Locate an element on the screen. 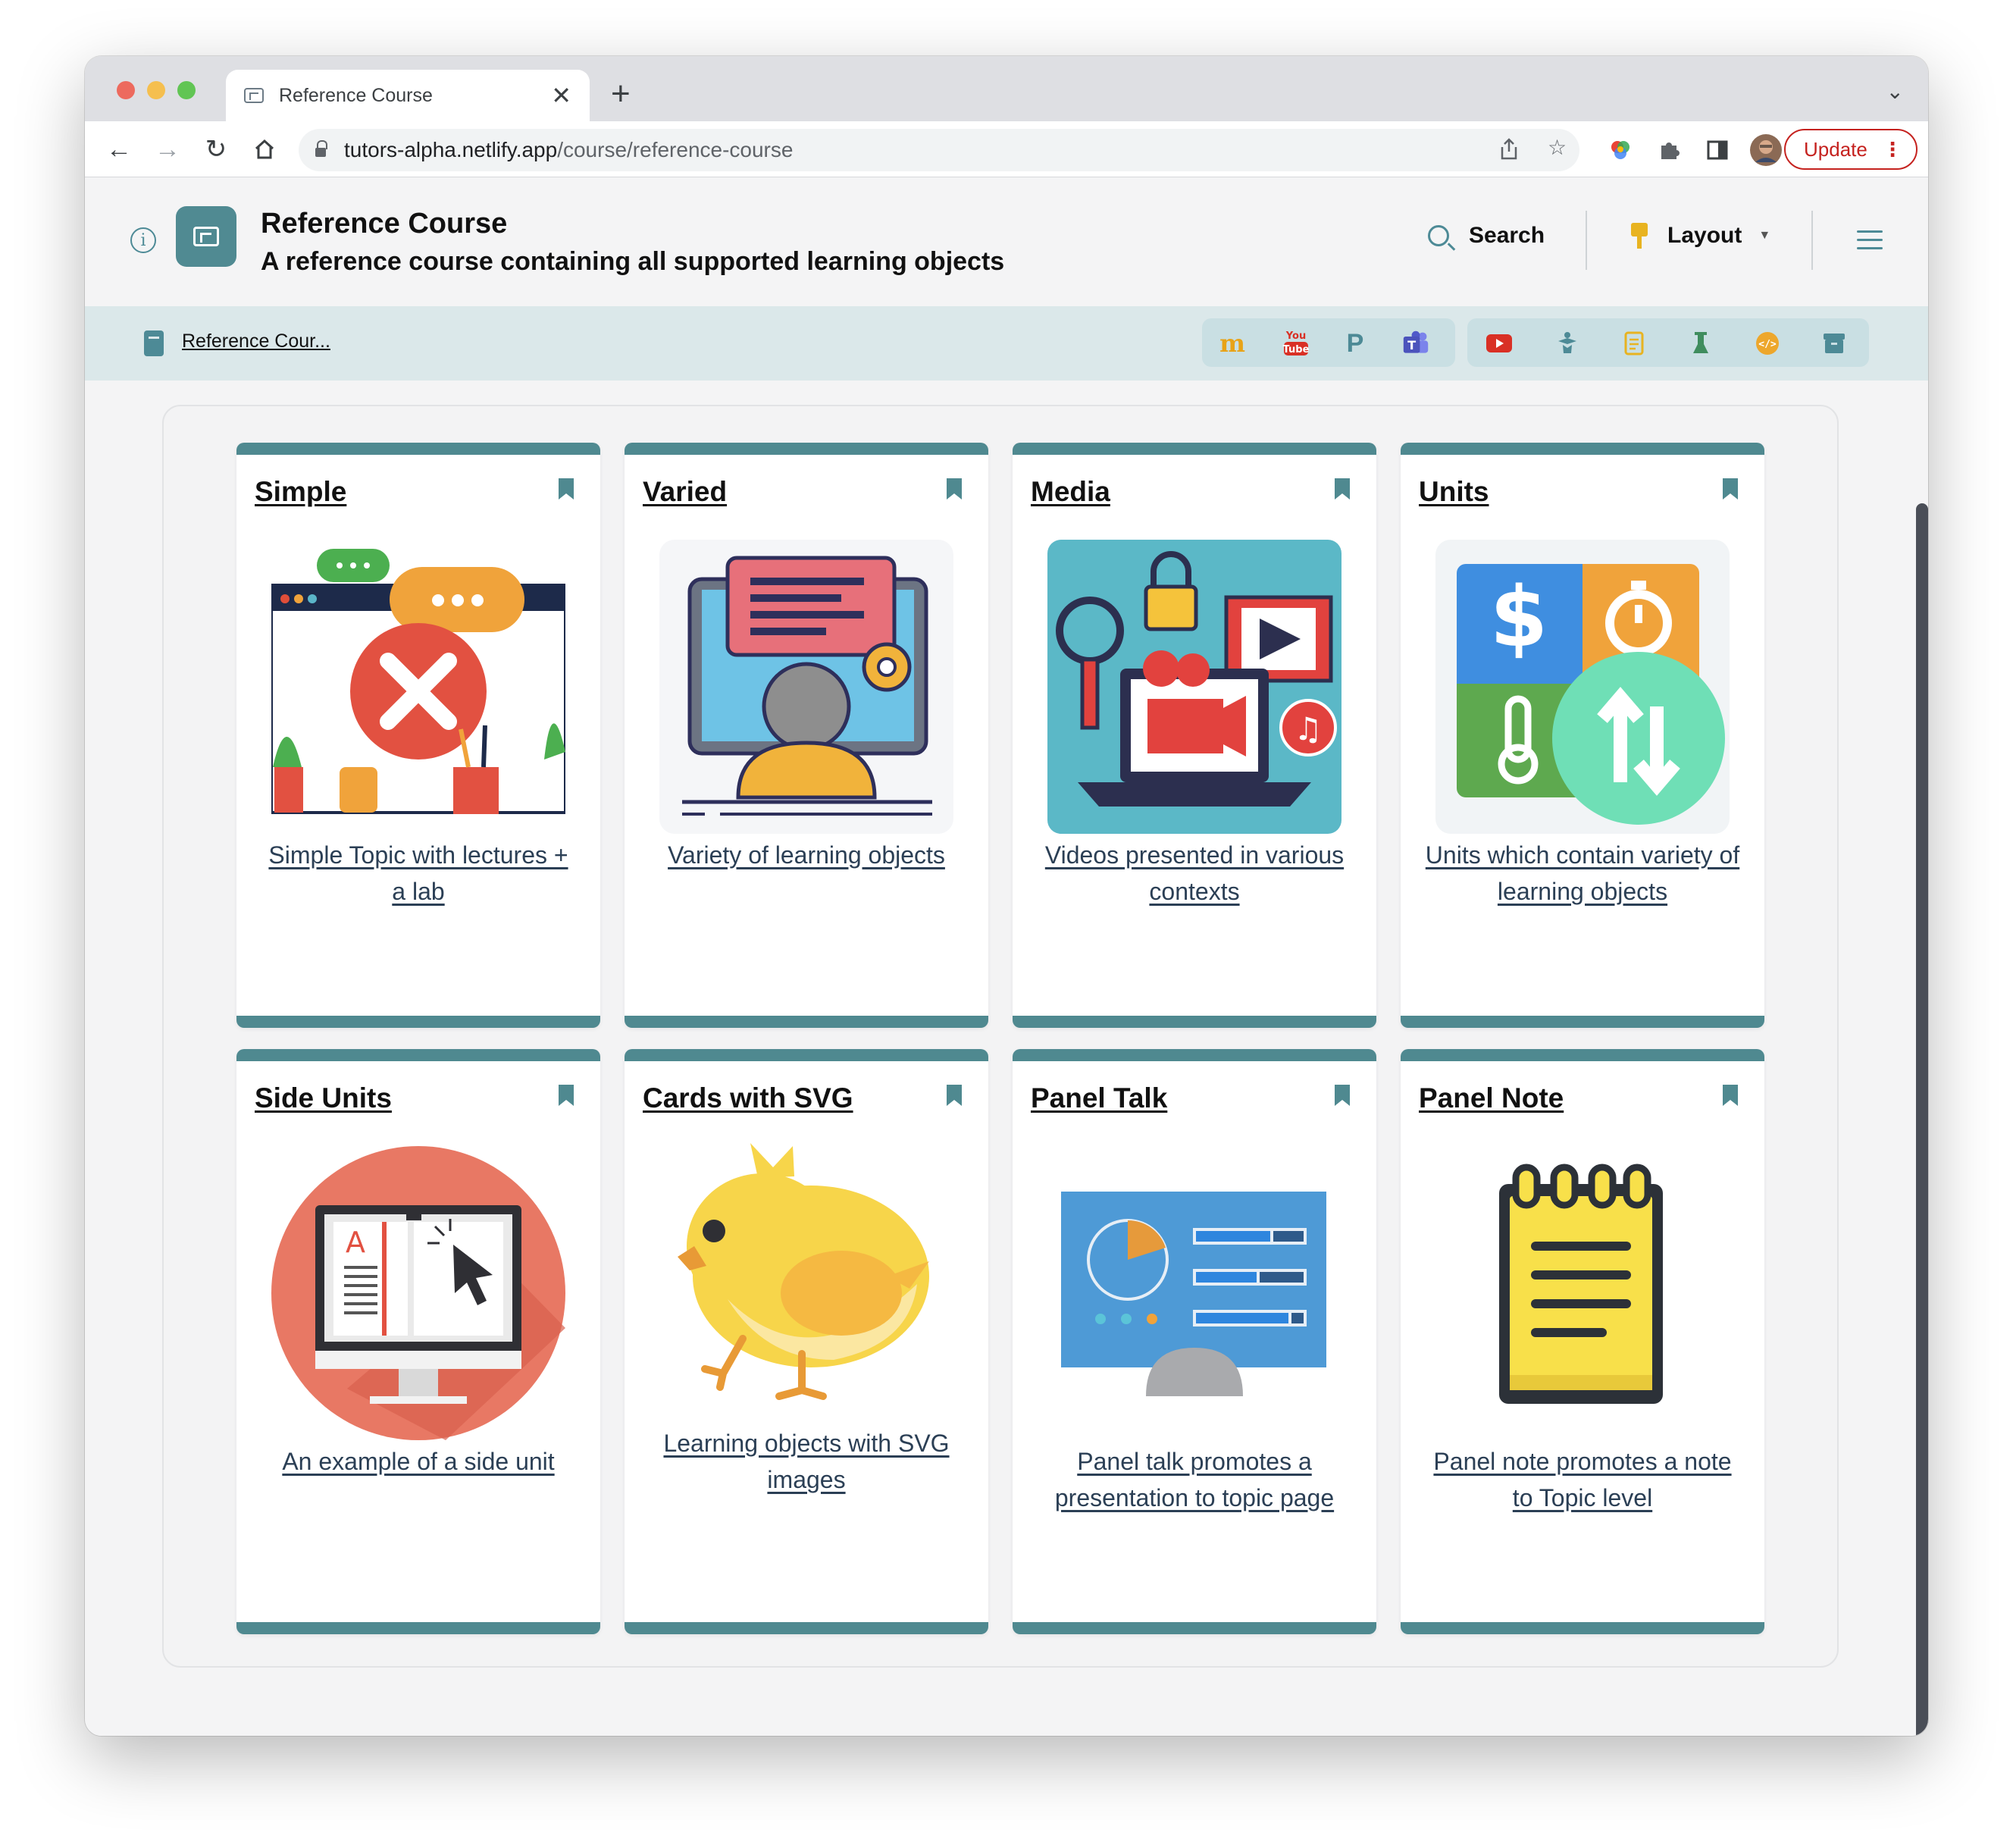 The height and width of the screenshot is (1848, 2013). tutors-logo-icon is located at coordinates (206, 236).